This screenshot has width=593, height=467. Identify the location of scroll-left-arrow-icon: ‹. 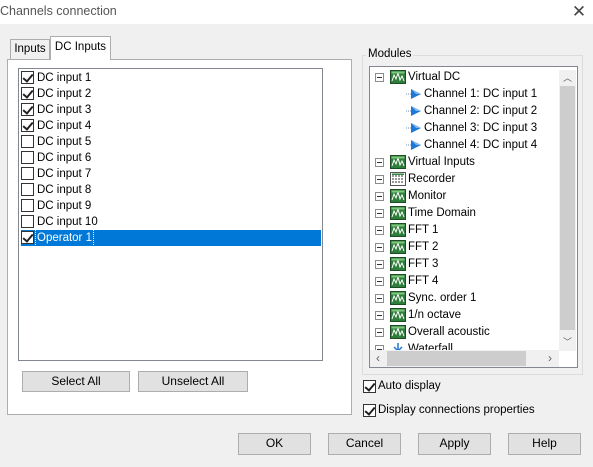
(378, 358).